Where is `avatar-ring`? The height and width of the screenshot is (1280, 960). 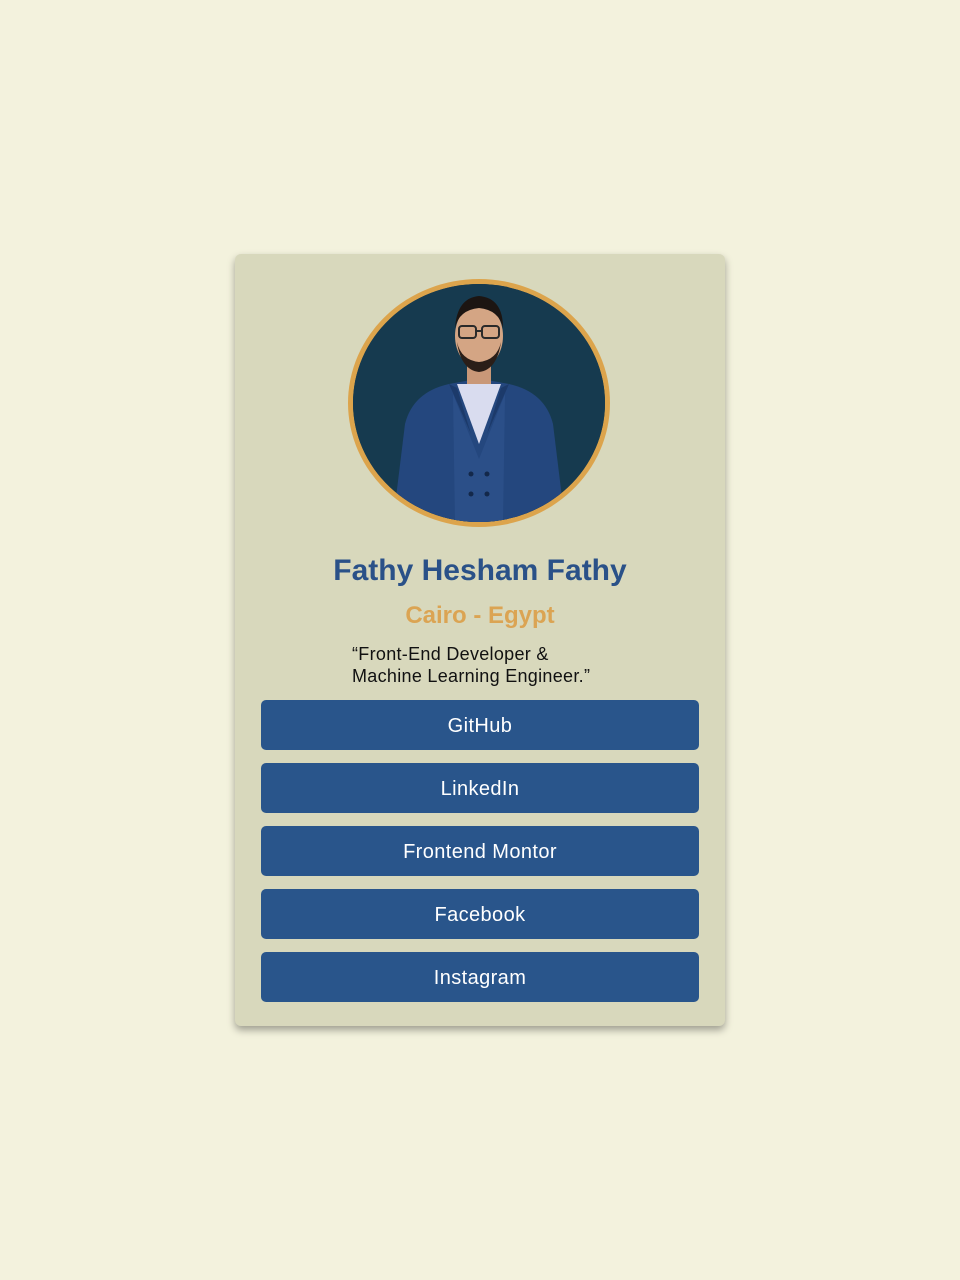
avatar-ring is located at coordinates (479, 403).